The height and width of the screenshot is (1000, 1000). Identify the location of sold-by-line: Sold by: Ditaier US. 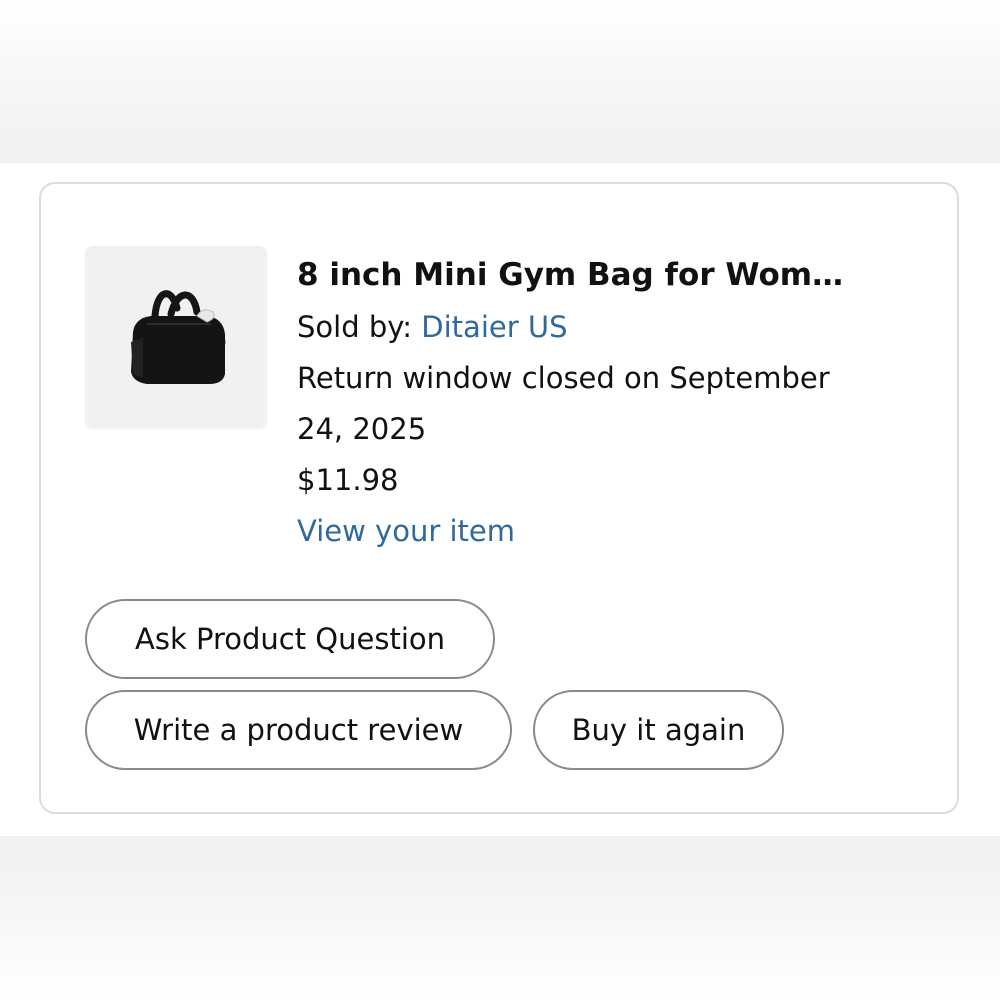
(607, 327).